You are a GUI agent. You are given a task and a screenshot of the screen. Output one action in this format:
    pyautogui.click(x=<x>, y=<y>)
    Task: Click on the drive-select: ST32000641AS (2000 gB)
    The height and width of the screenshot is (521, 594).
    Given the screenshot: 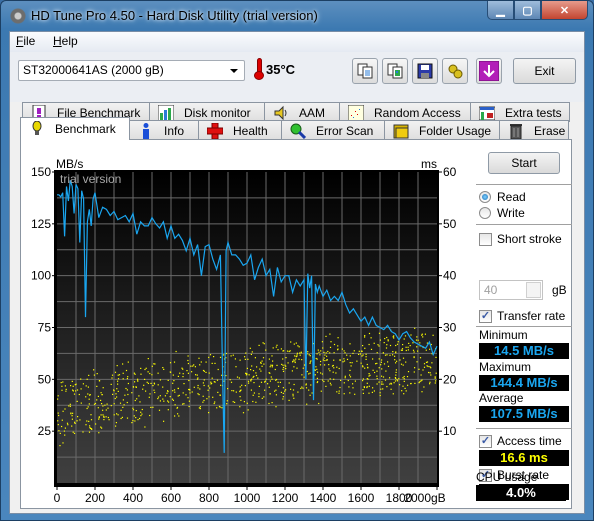 What is the action you would take?
    pyautogui.click(x=131, y=70)
    